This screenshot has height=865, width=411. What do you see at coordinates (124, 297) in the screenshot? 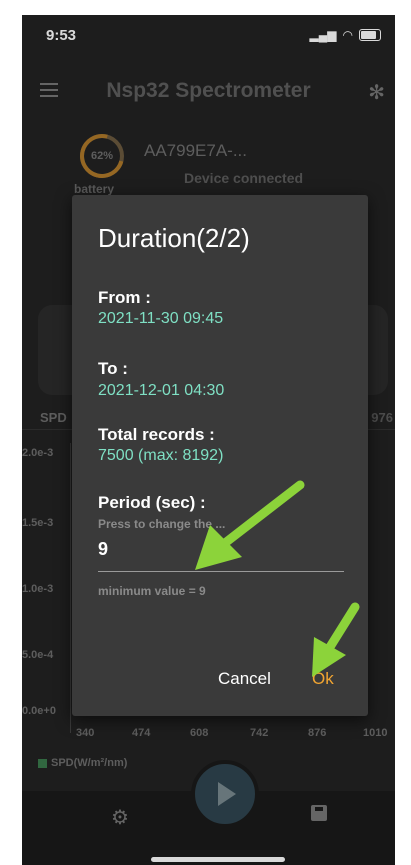
I see `from-label: From :` at bounding box center [124, 297].